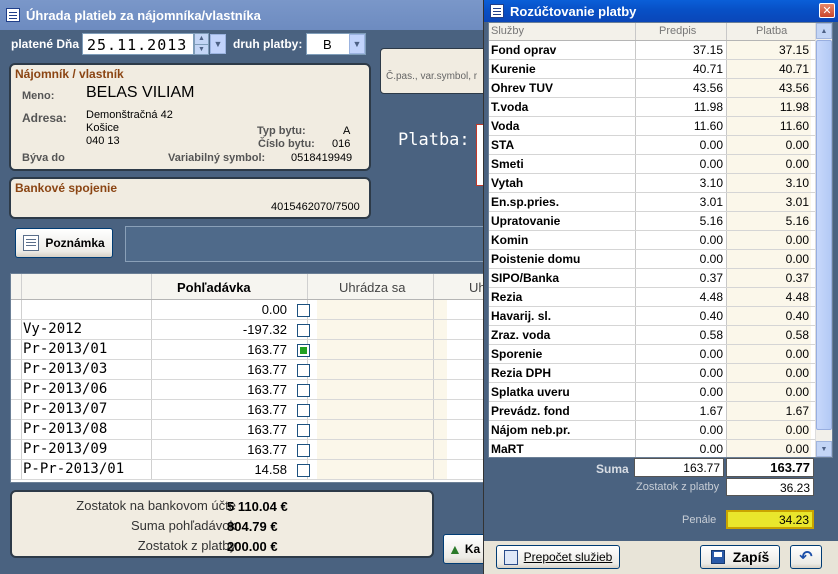 This screenshot has height=574, width=838. I want to click on table-row: Pr-2013/03 163.77, so click(250, 370).